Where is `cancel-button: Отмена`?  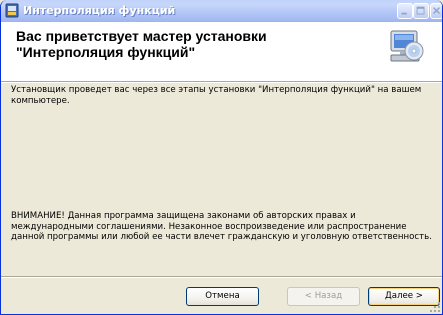
cancel-button: Отмена is located at coordinates (222, 296).